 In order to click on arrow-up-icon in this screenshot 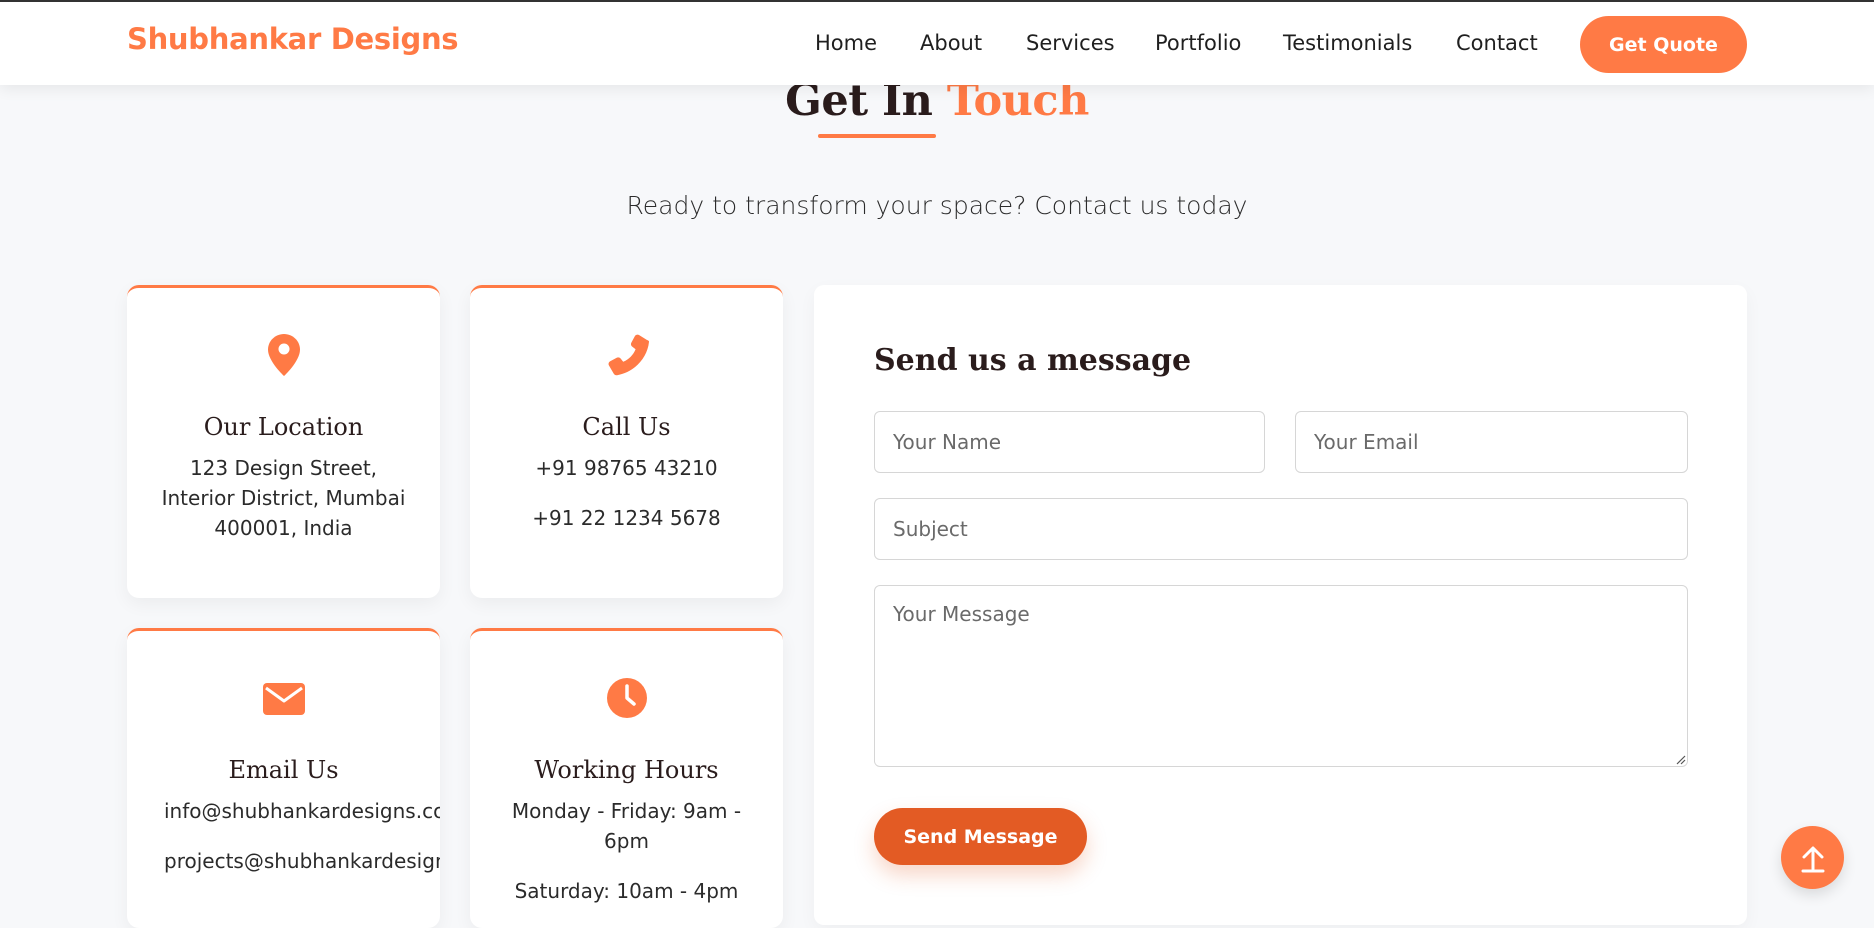, I will do `click(1812, 859)`.